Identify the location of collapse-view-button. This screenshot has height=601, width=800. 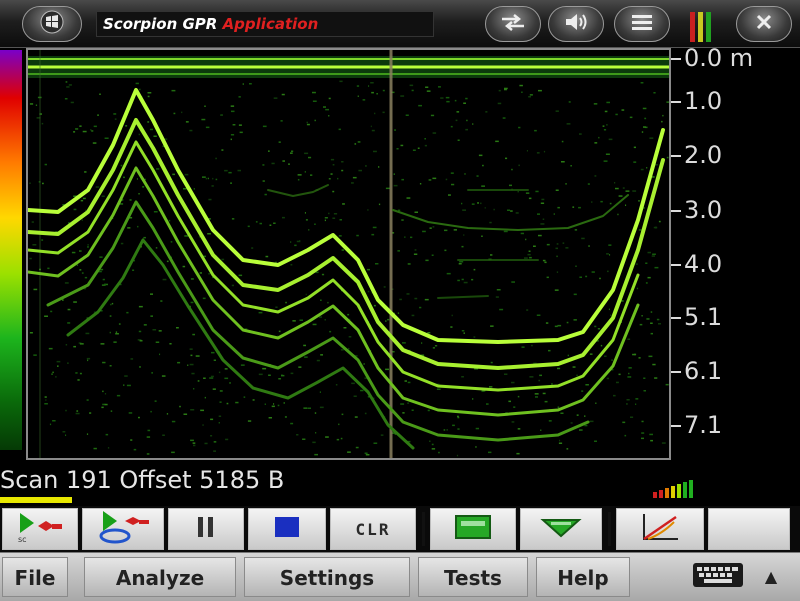
(561, 529).